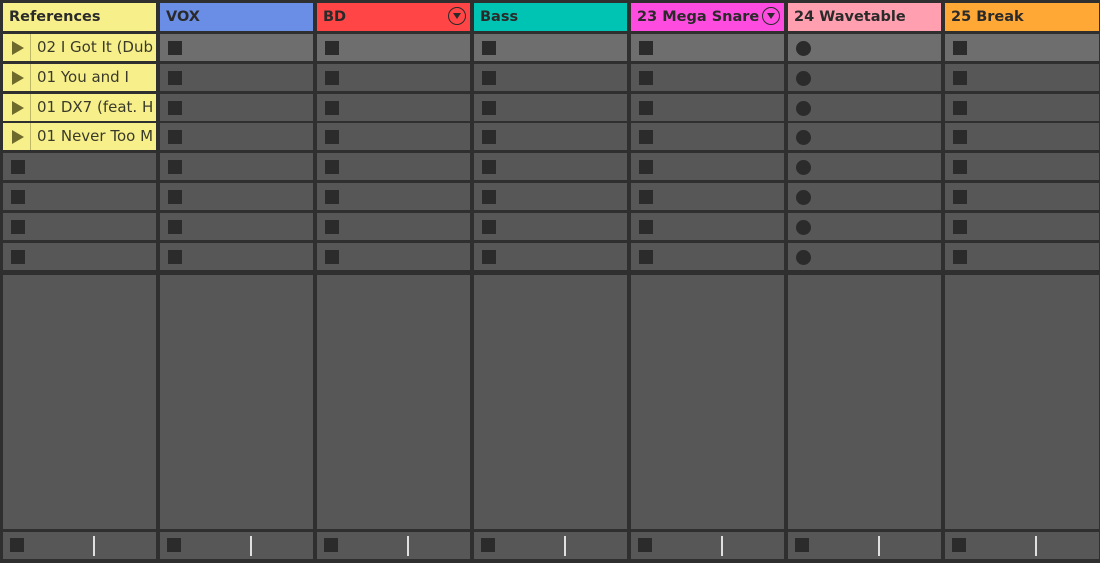  What do you see at coordinates (550, 17) in the screenshot?
I see `track-header: Bass` at bounding box center [550, 17].